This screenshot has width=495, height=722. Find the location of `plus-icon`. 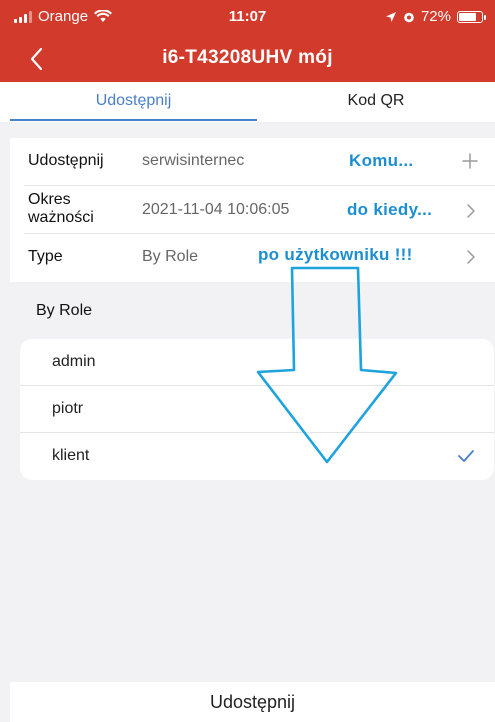

plus-icon is located at coordinates (470, 161).